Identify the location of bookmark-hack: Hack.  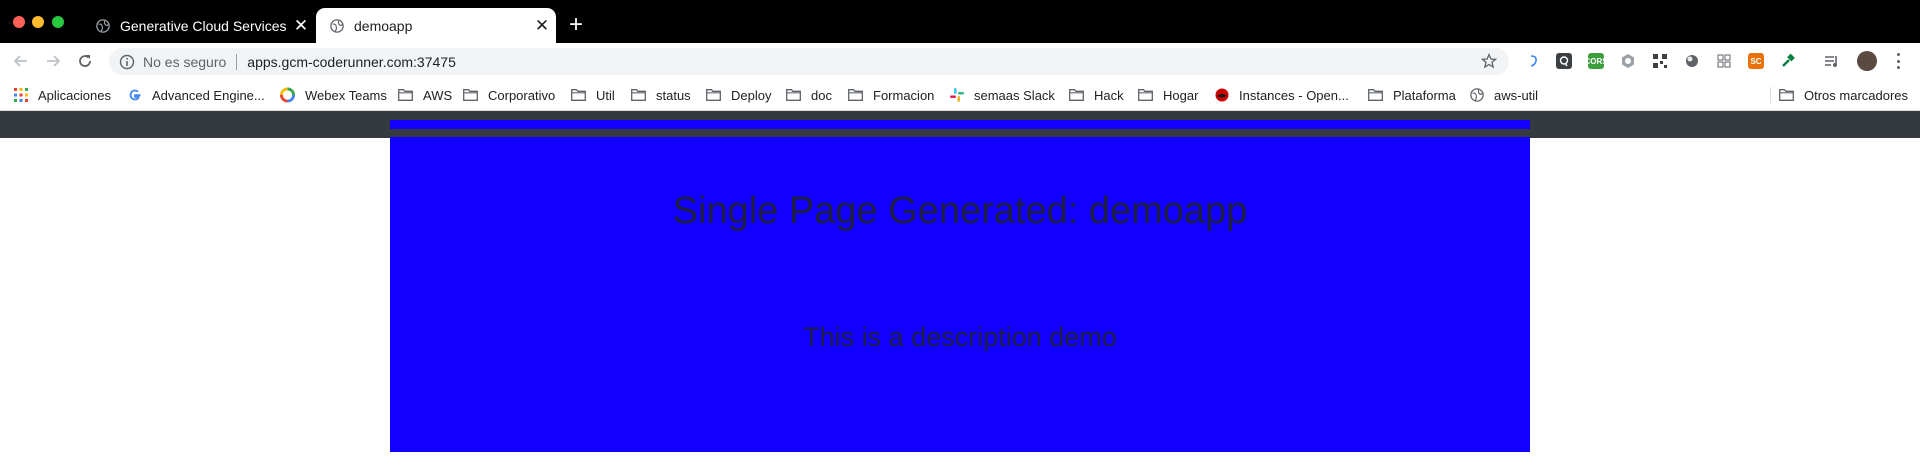
(1096, 95).